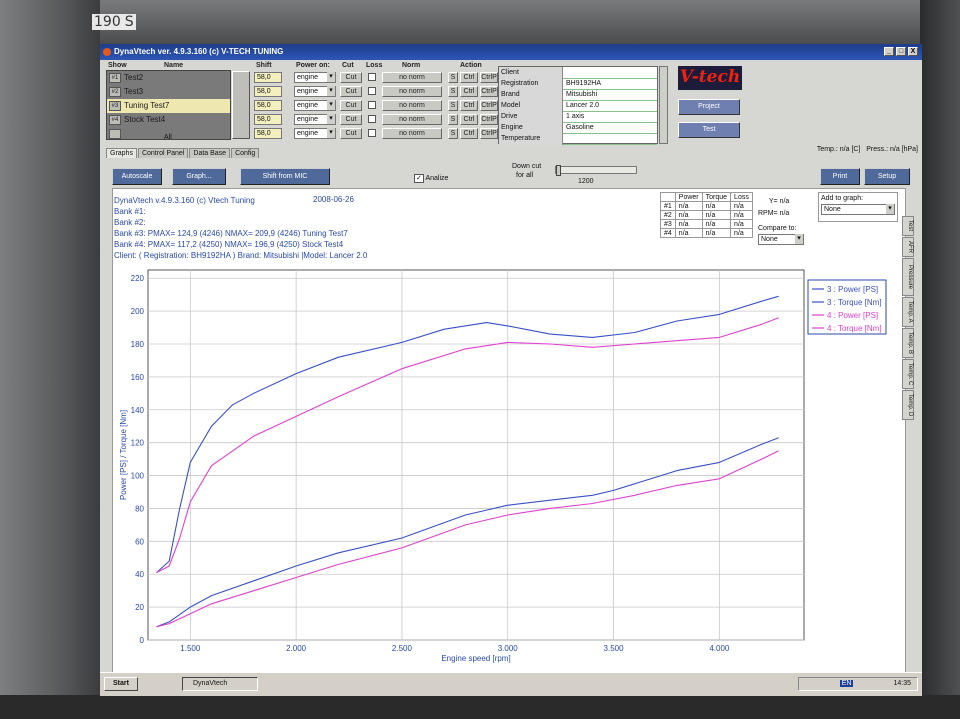 The image size is (960, 719). Describe the element at coordinates (168, 120) in the screenshot. I see `test-row: #4 Stock Test4` at that location.